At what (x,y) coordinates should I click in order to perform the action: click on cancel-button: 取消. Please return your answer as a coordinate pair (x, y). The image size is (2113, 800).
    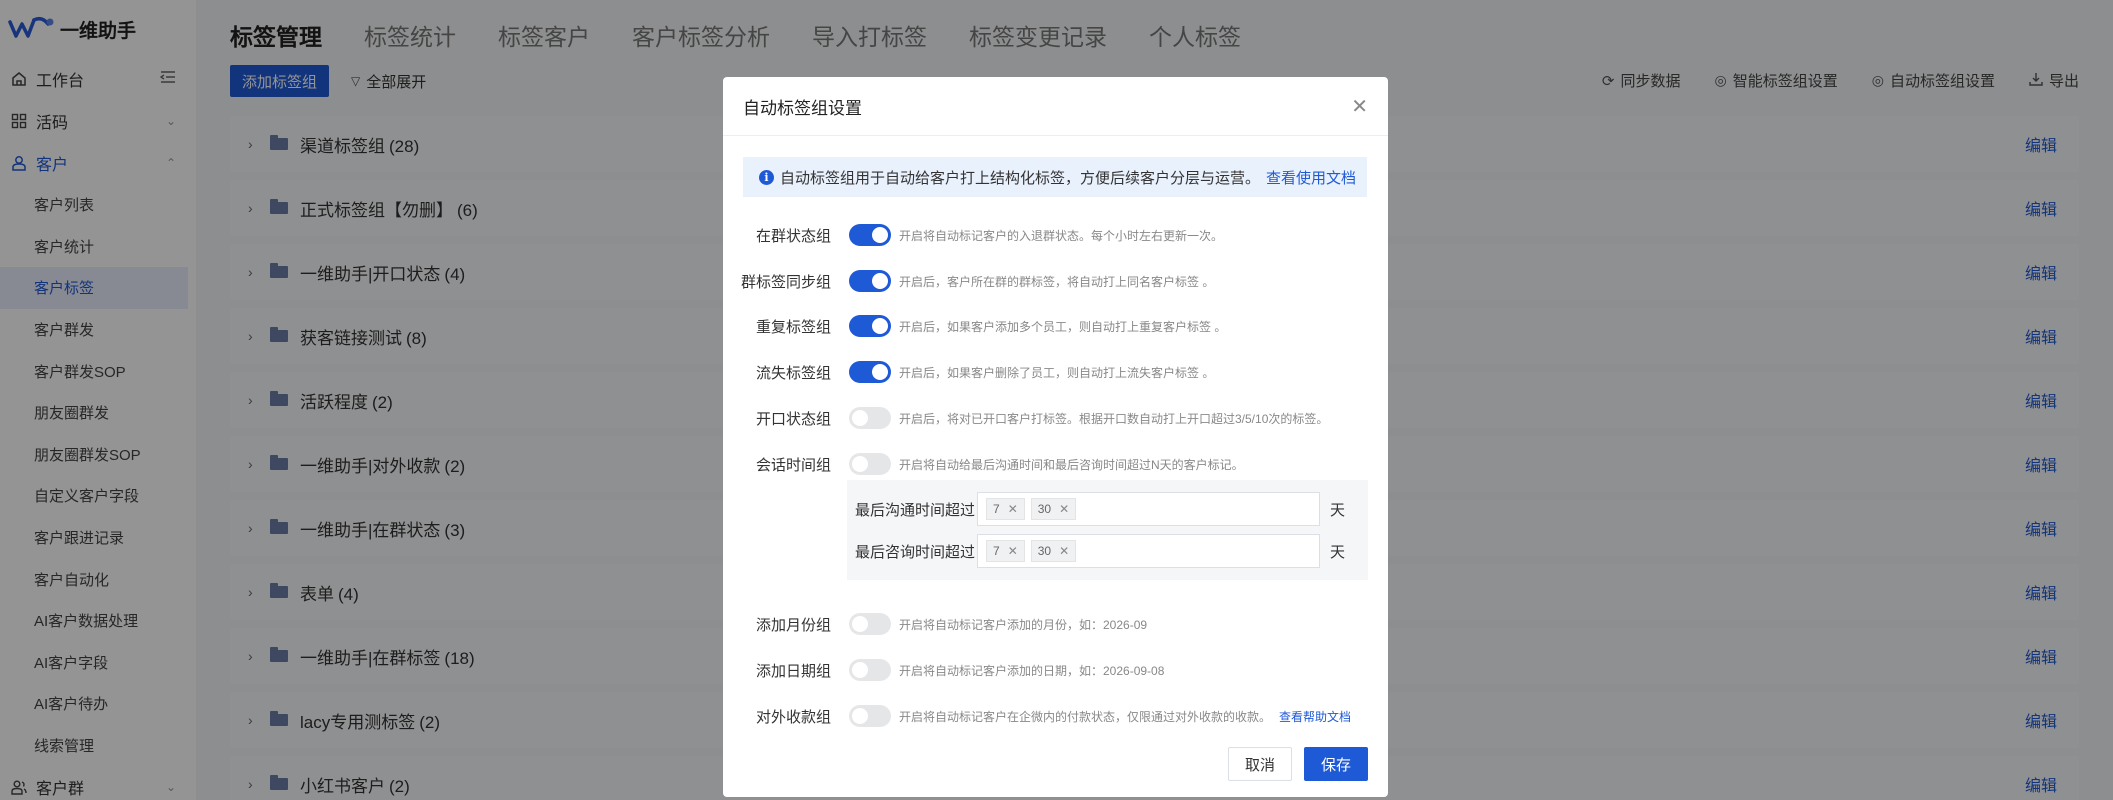
    Looking at the image, I should click on (1260, 764).